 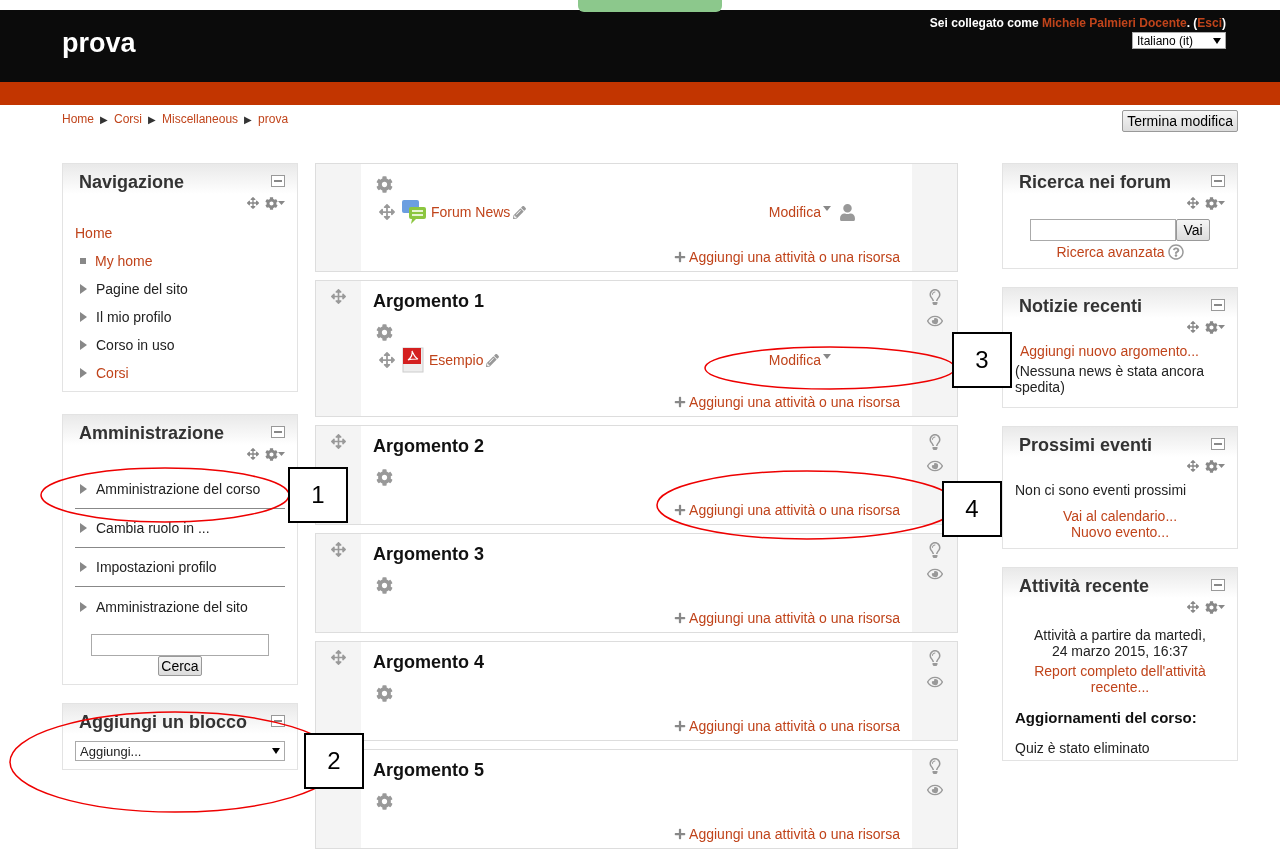 What do you see at coordinates (128, 119) in the screenshot?
I see `breadcrumb-link: Corsi` at bounding box center [128, 119].